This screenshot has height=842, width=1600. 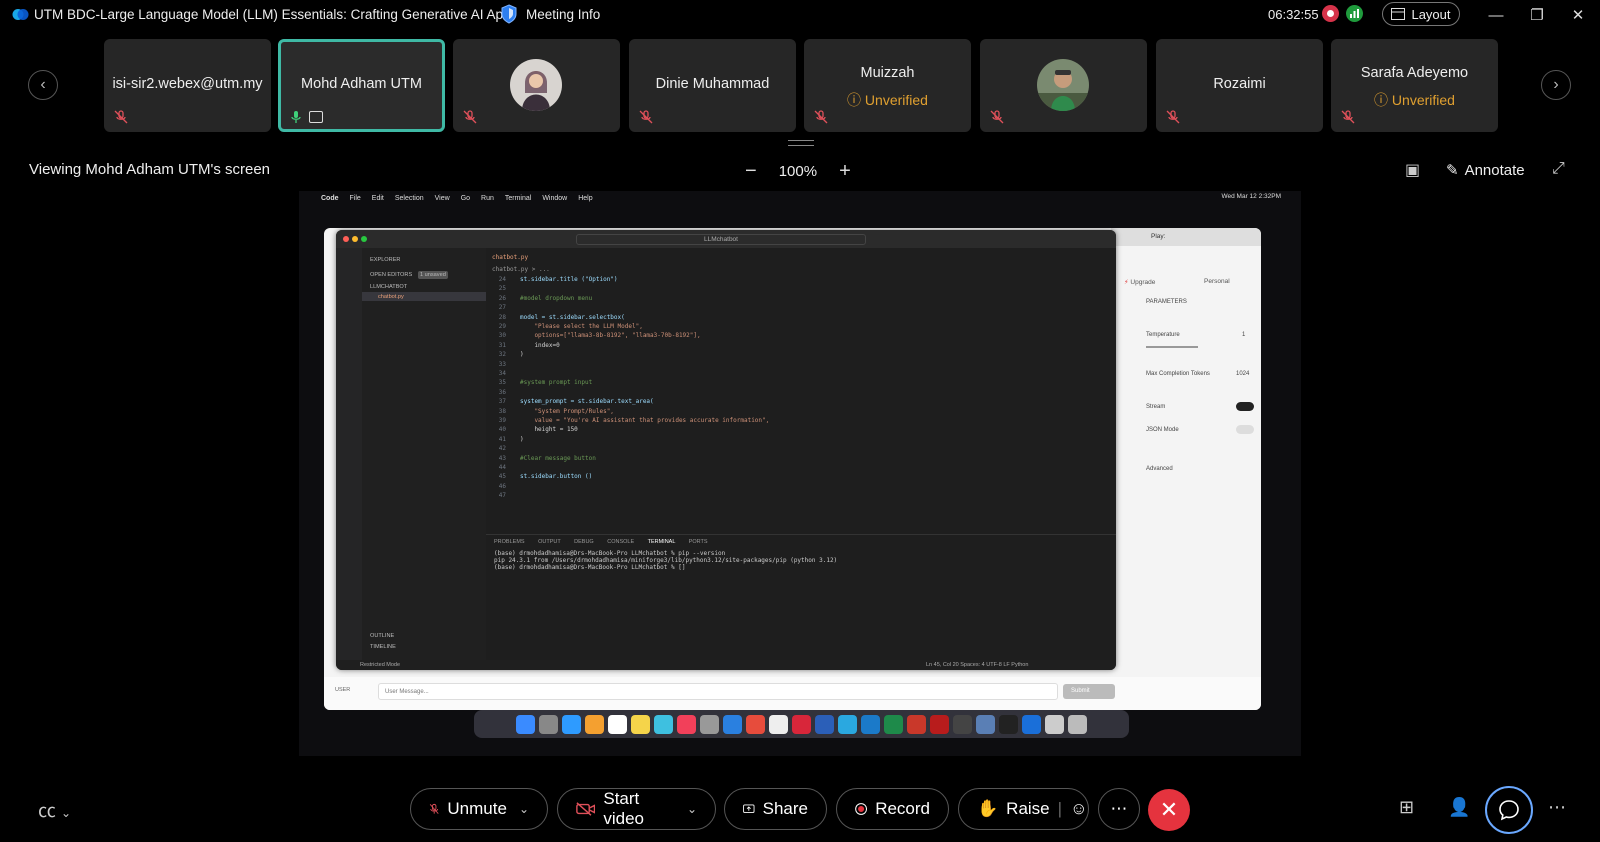 What do you see at coordinates (502, 364) in the screenshot?
I see `code-line: 33` at bounding box center [502, 364].